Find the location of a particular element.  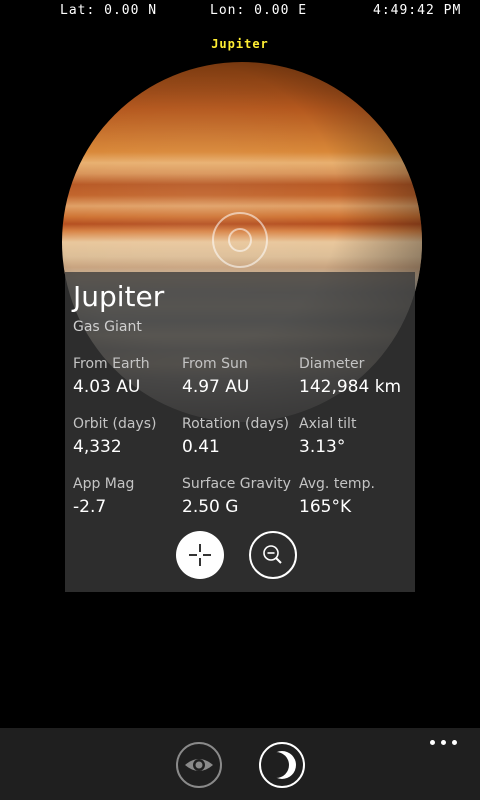

stat-value: 4.03 AU is located at coordinates (107, 387).